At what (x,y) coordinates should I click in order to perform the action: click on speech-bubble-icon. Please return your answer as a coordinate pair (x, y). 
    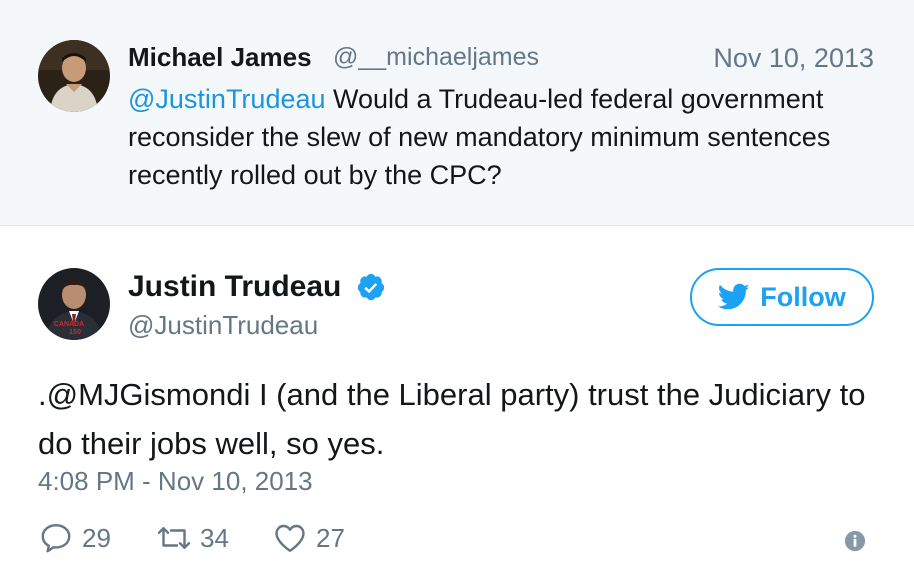
    Looking at the image, I should click on (56, 538).